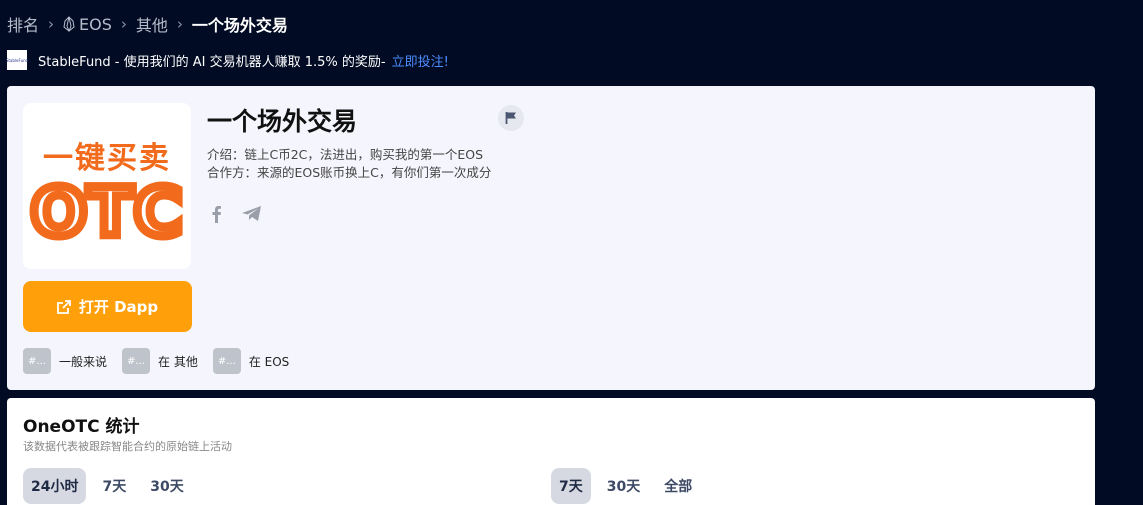  I want to click on tag-eos: #... 在 EOS, so click(251, 361).